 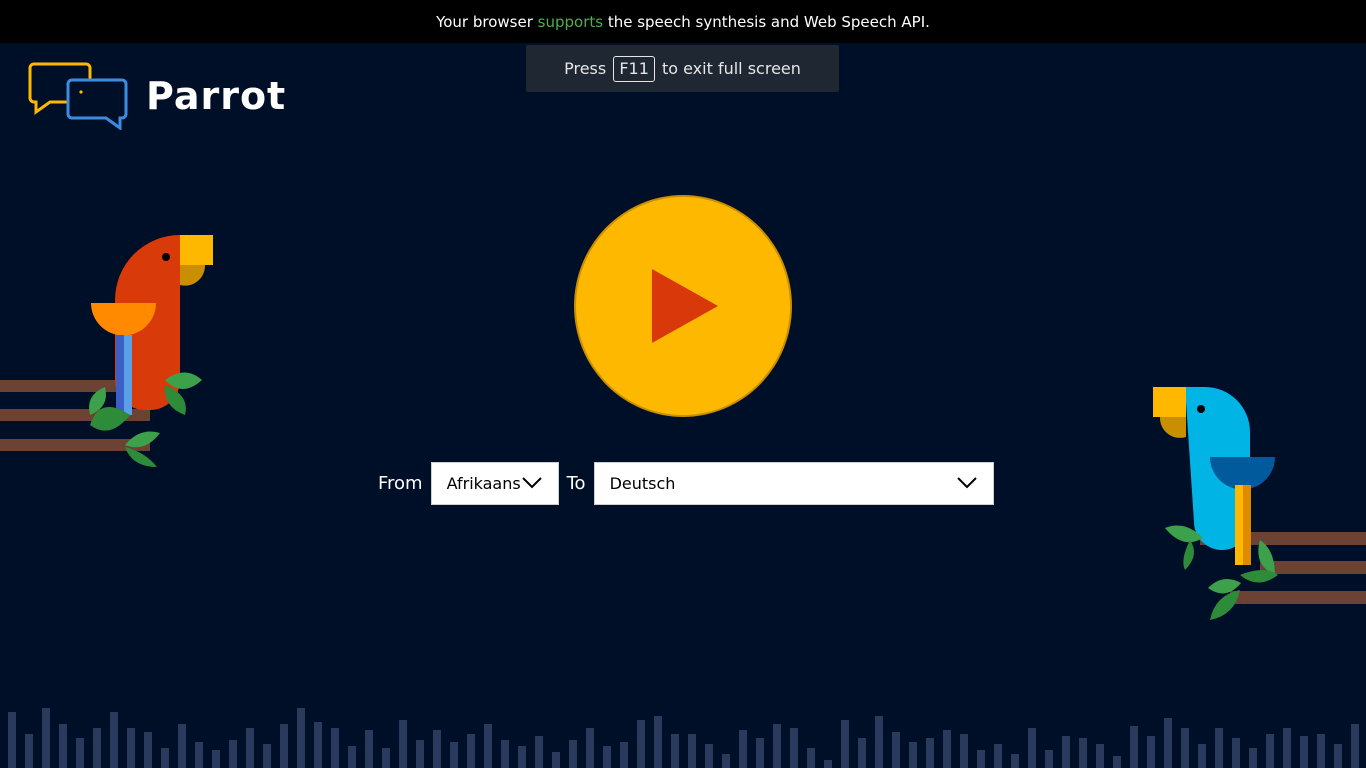 I want to click on play-icon, so click(x=685, y=306).